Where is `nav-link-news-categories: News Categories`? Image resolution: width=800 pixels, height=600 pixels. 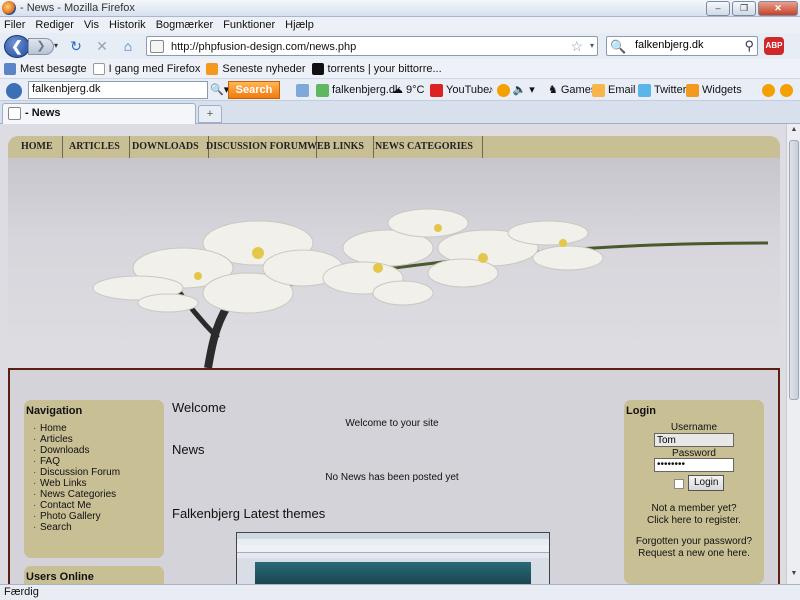 nav-link-news-categories: News Categories is located at coordinates (98, 494).